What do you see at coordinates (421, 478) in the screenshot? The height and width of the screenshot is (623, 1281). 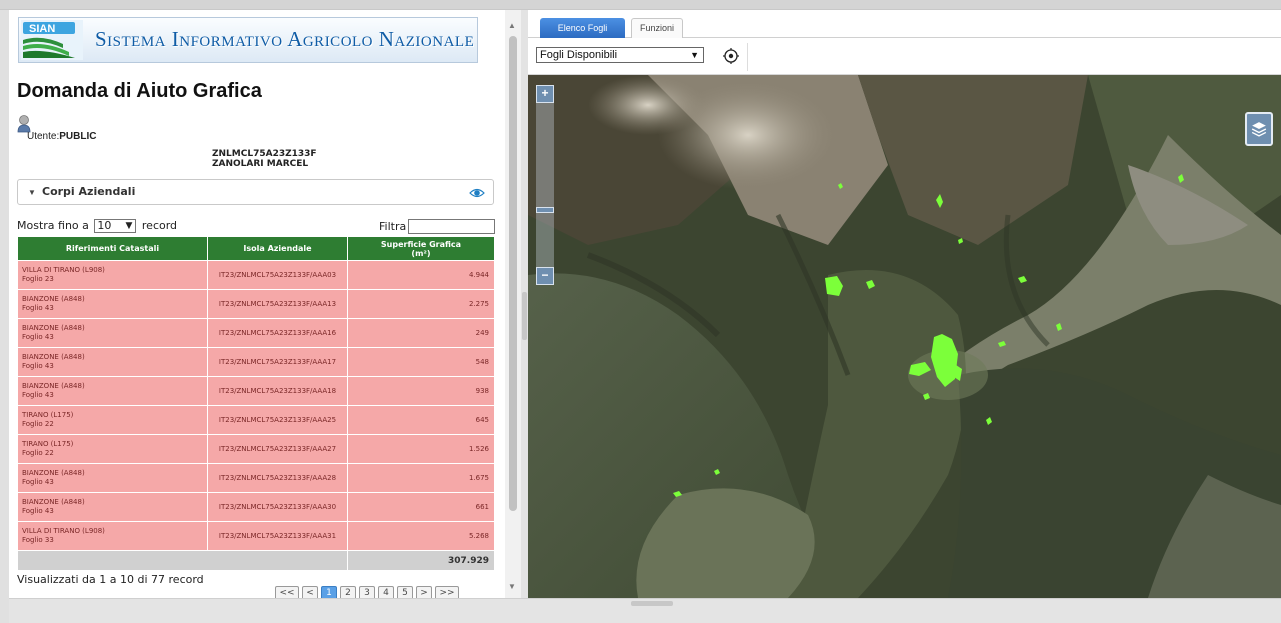 I see `cell-superficie: 1.675` at bounding box center [421, 478].